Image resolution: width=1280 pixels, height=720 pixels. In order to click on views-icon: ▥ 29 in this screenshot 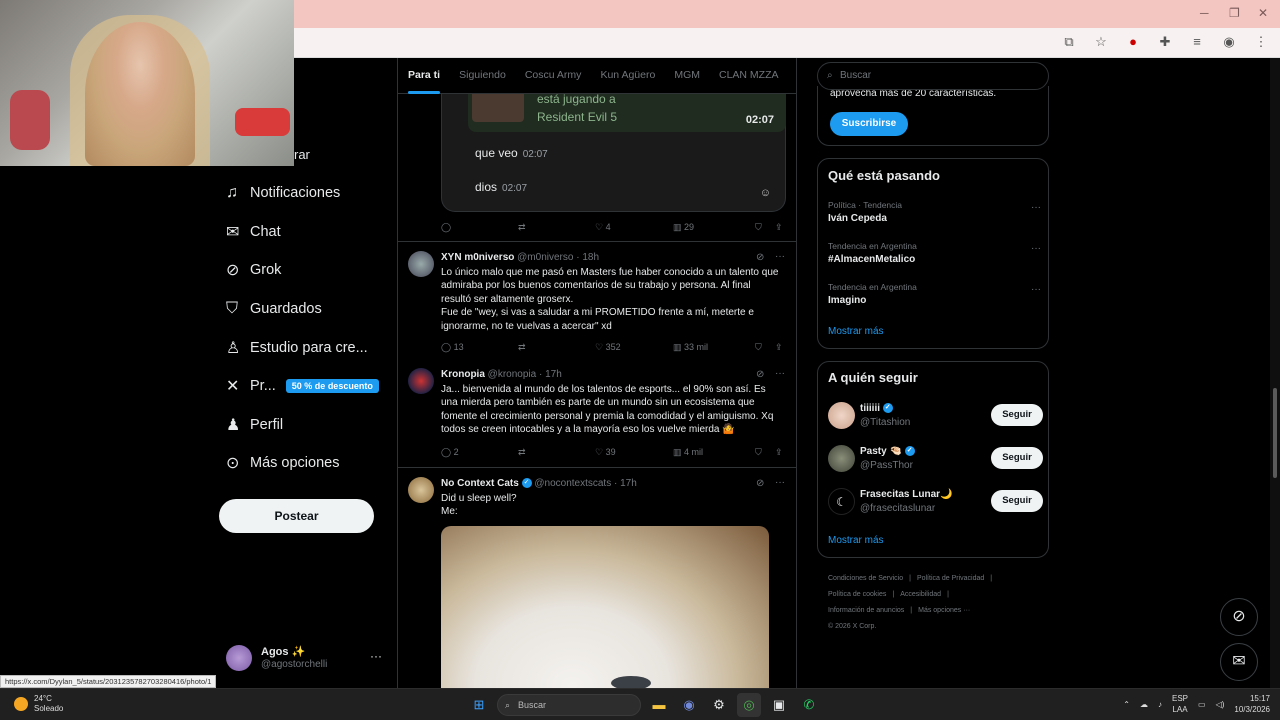, I will do `click(714, 227)`.